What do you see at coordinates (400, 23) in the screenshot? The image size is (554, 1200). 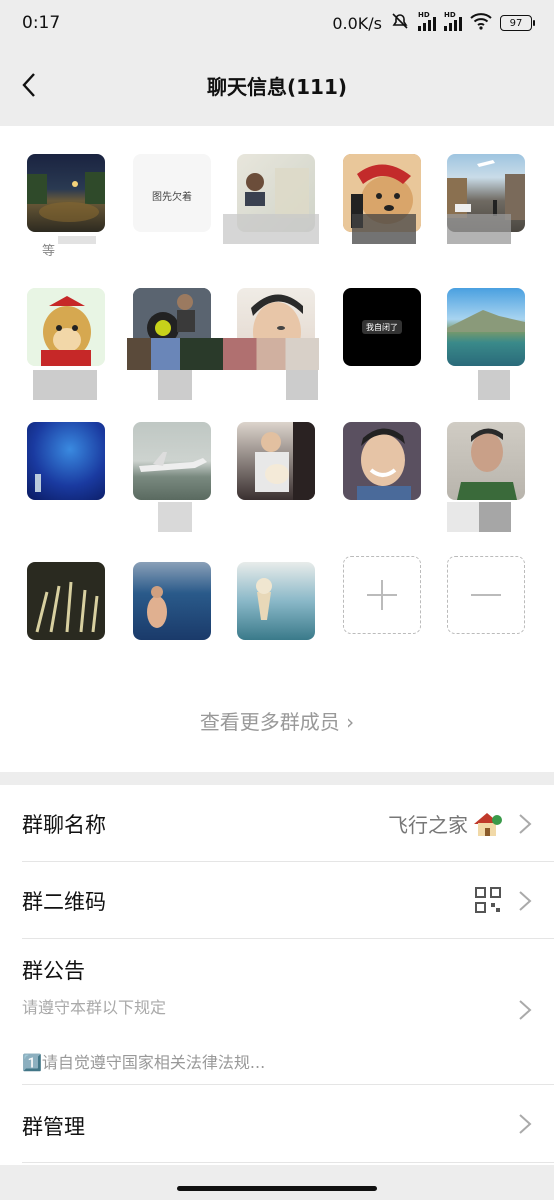 I see `mute-icon` at bounding box center [400, 23].